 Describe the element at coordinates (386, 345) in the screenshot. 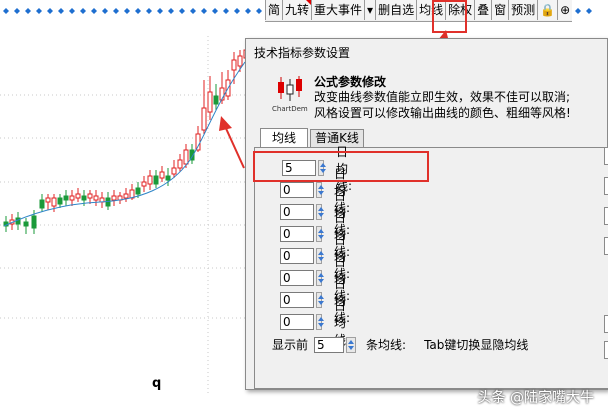

I see `show-count-suffix: 条均线:` at that location.